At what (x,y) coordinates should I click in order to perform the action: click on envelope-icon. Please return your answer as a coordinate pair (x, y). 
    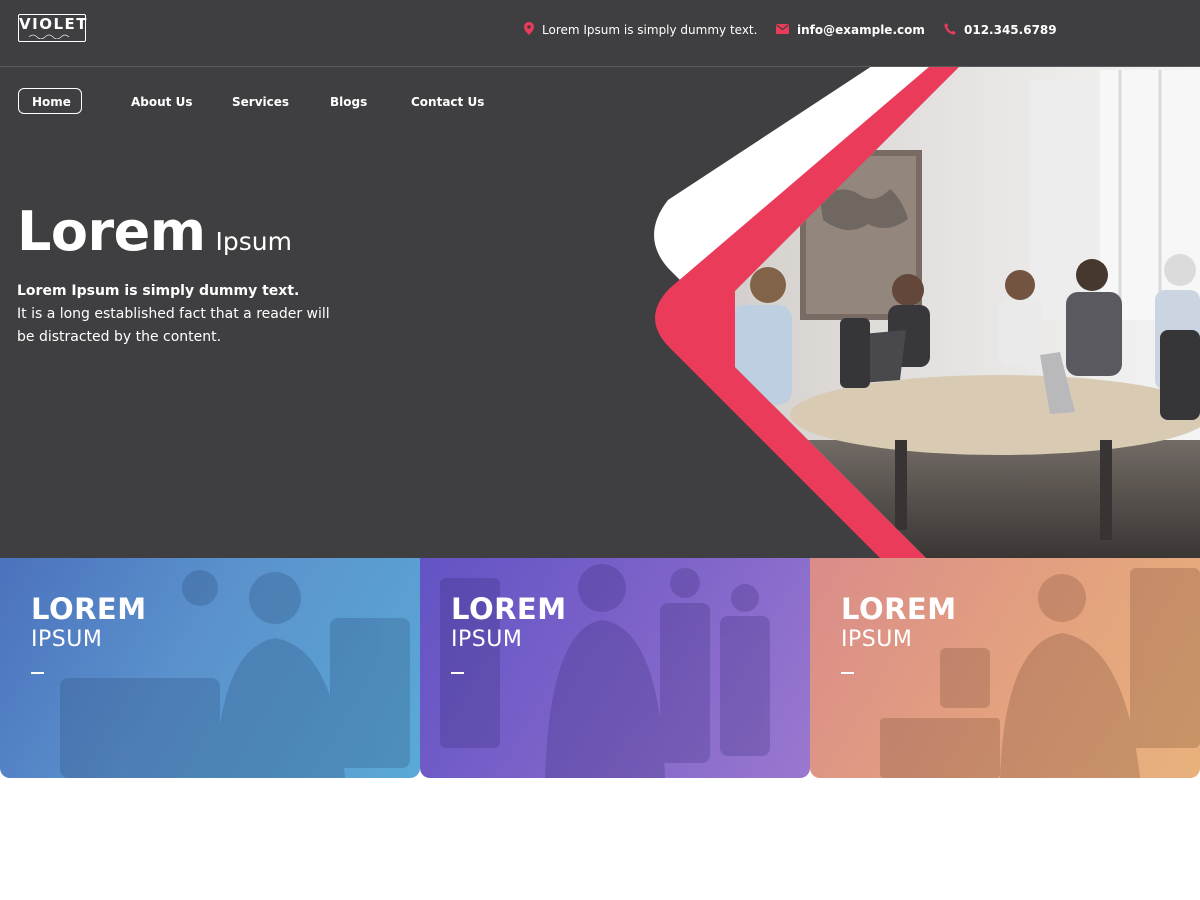
    Looking at the image, I should click on (782, 30).